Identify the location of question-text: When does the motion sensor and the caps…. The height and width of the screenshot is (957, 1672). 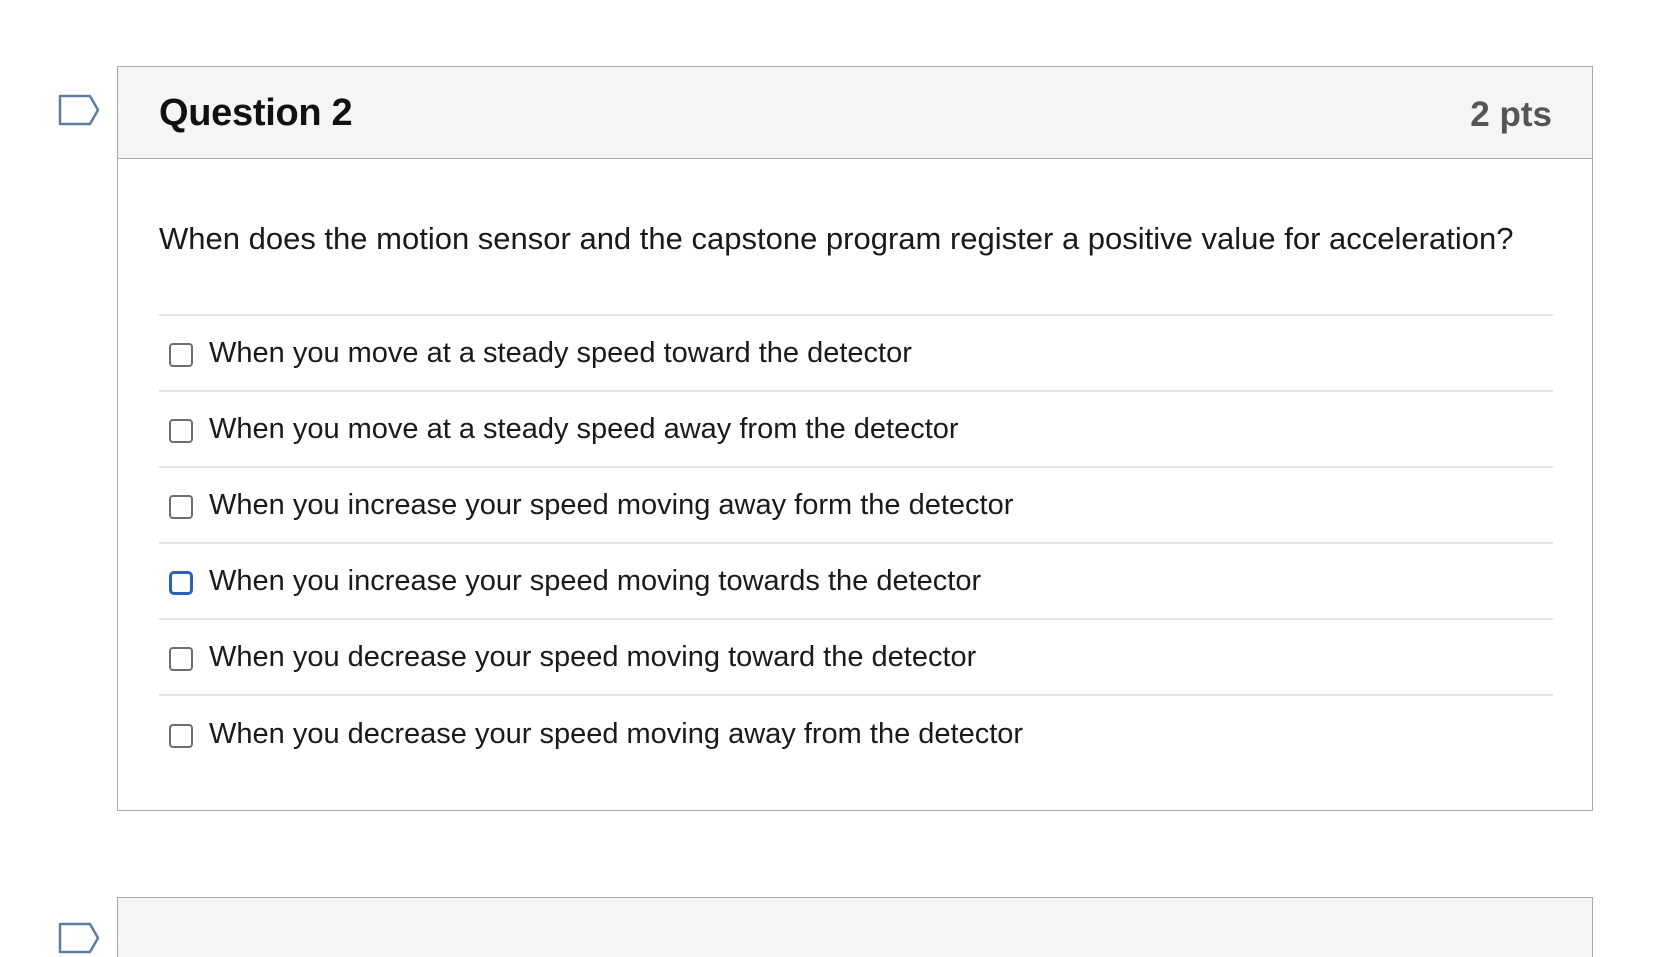
(836, 238).